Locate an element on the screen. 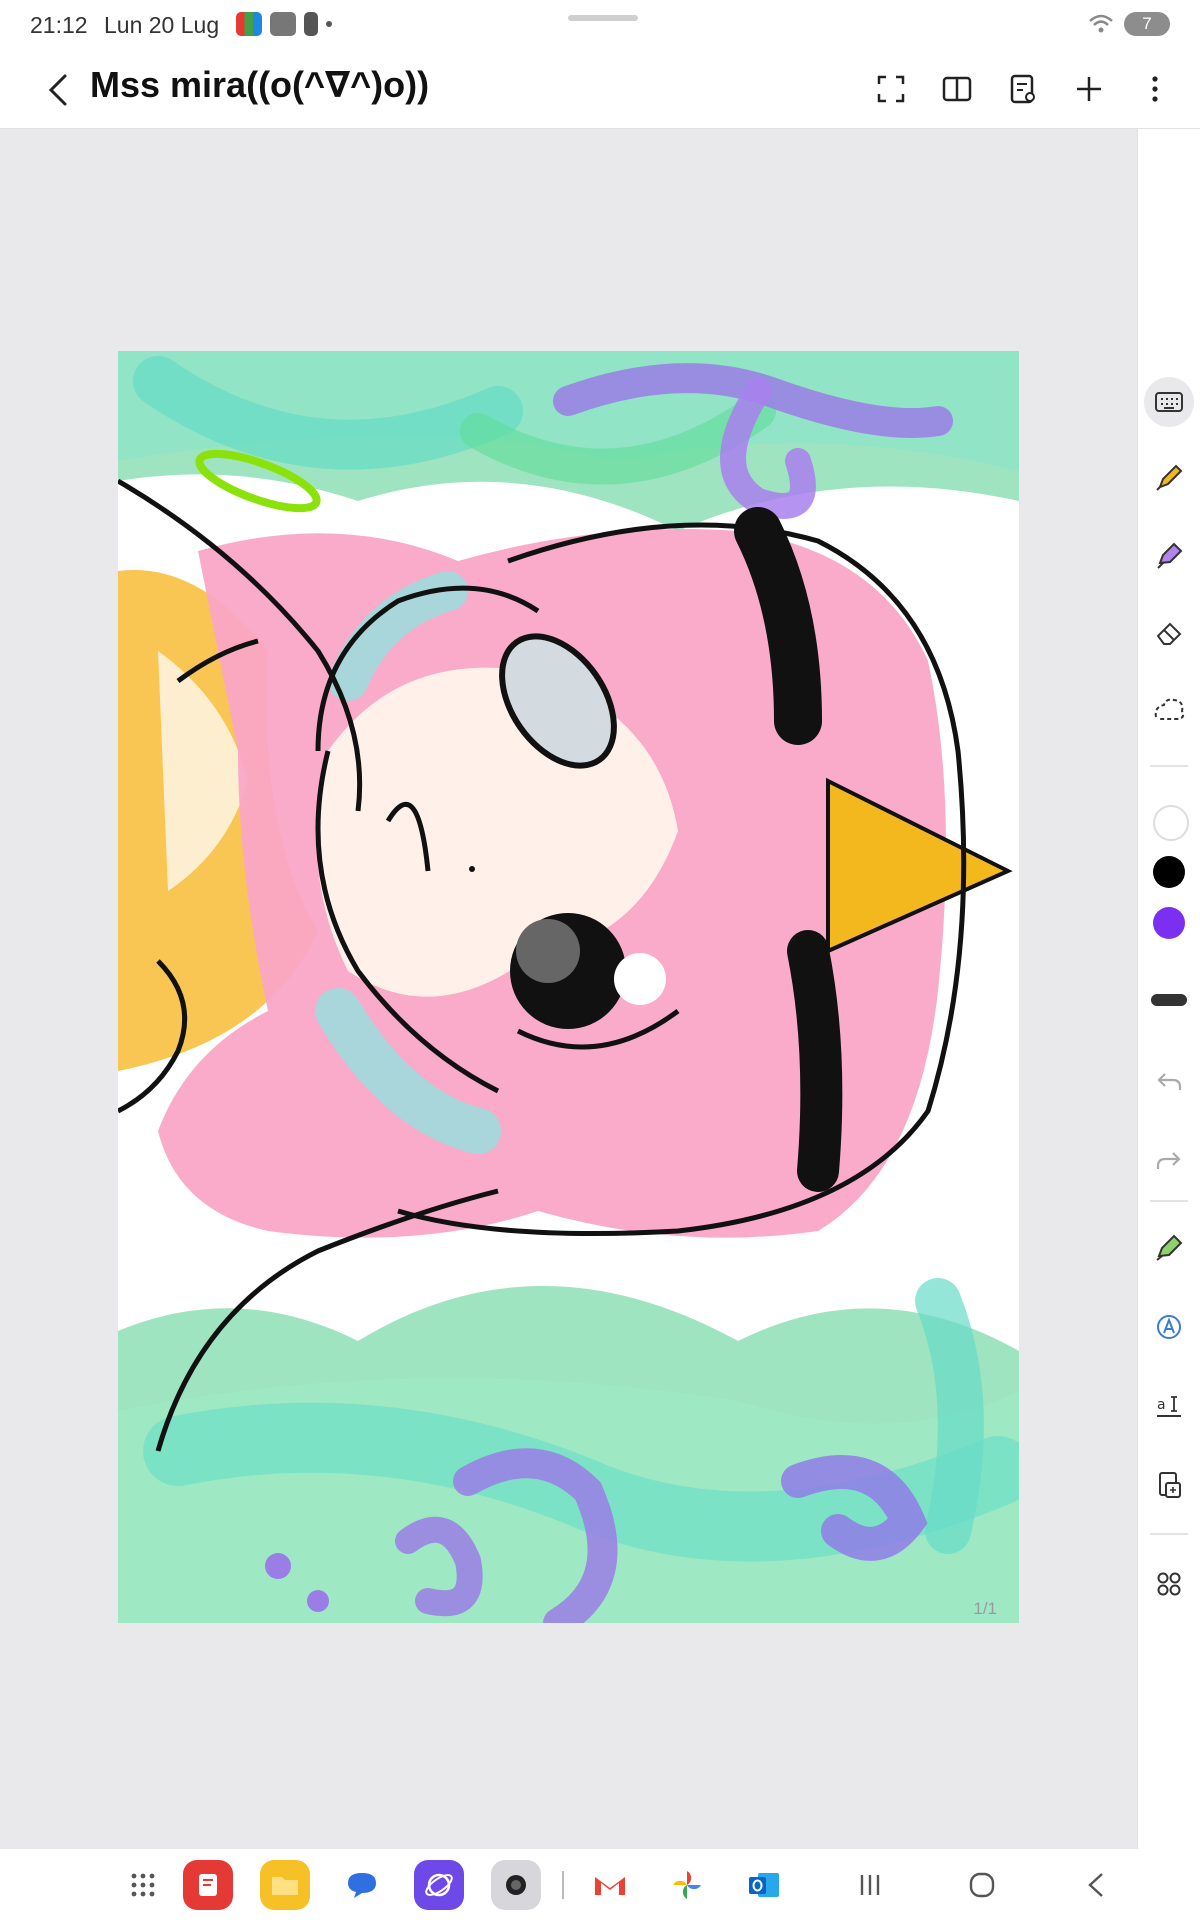 This screenshot has width=1200, height=1920. status-time: 21:12 is located at coordinates (59, 25).